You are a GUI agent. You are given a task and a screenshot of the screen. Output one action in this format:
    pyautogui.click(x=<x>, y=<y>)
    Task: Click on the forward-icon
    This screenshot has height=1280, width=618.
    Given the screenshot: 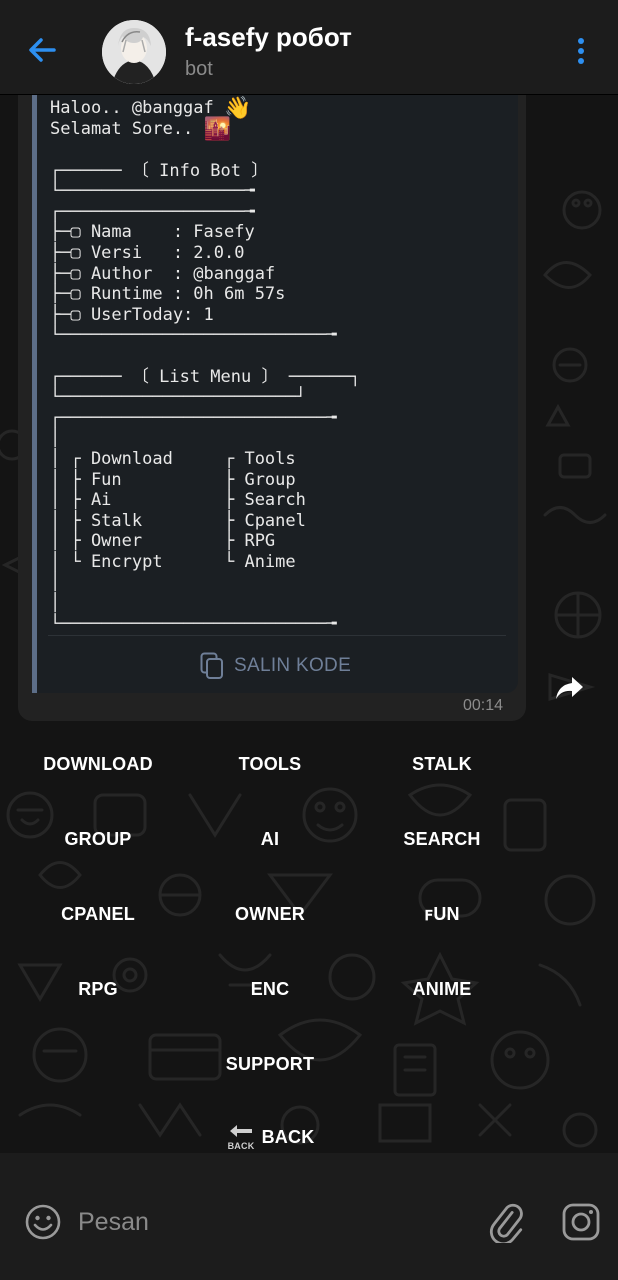 What is the action you would take?
    pyautogui.click(x=569, y=688)
    